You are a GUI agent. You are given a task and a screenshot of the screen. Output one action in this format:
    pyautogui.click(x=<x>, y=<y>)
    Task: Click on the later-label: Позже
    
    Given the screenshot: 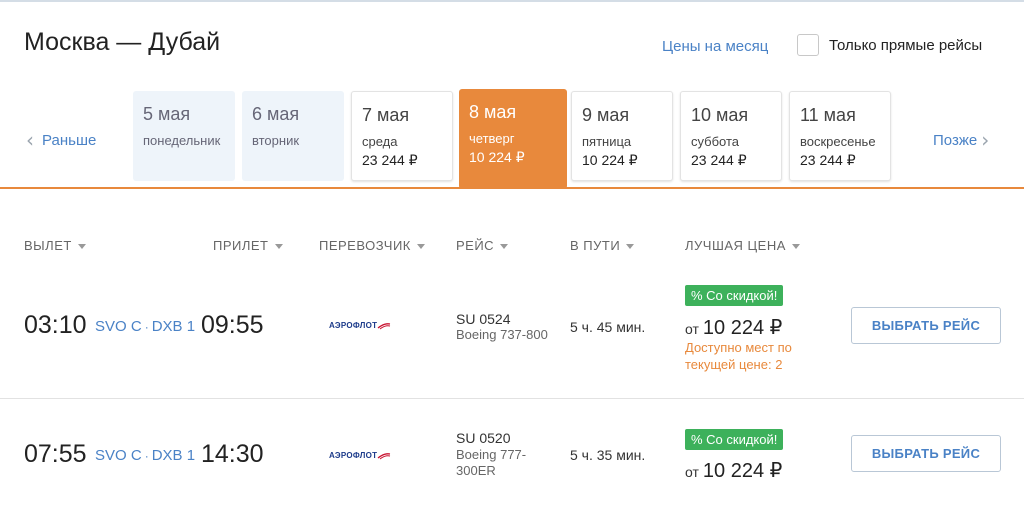 What is the action you would take?
    pyautogui.click(x=955, y=140)
    